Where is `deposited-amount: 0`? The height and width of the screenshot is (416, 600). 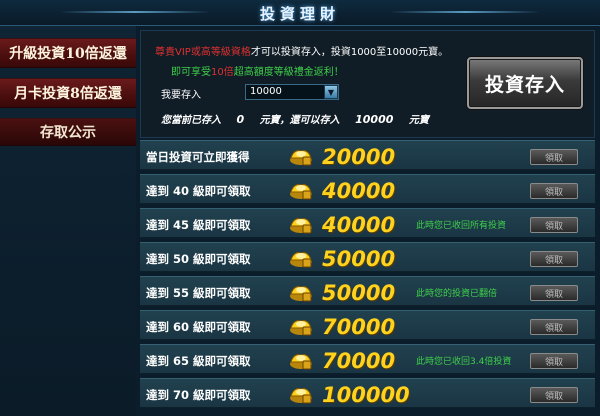 deposited-amount: 0 is located at coordinates (240, 119).